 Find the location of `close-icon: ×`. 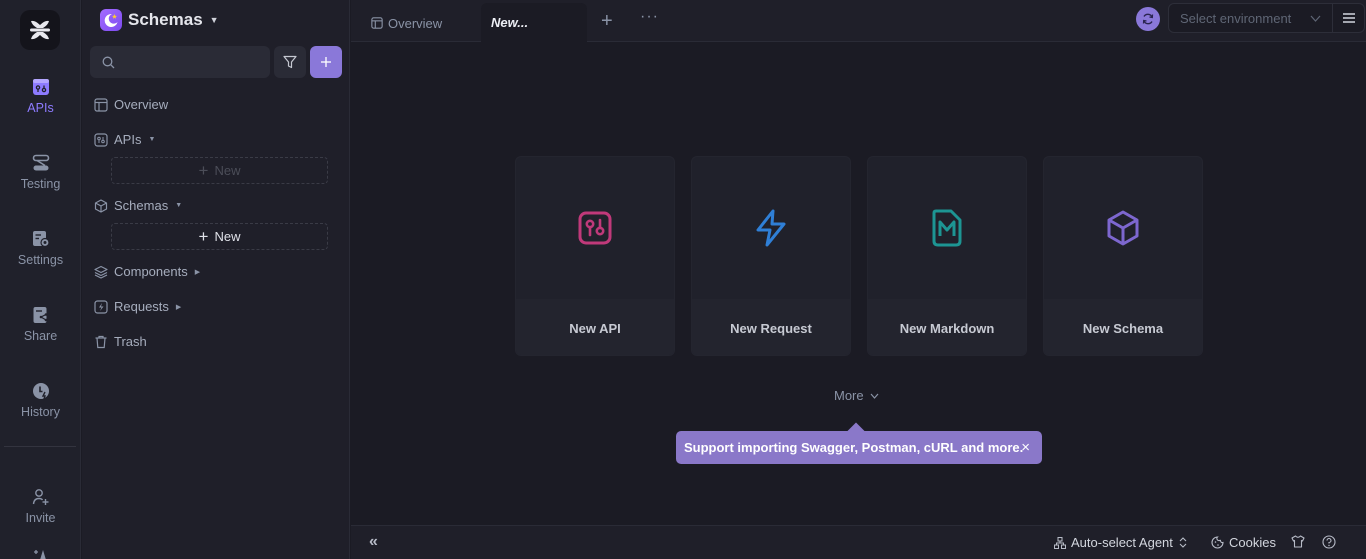

close-icon: × is located at coordinates (1025, 447).